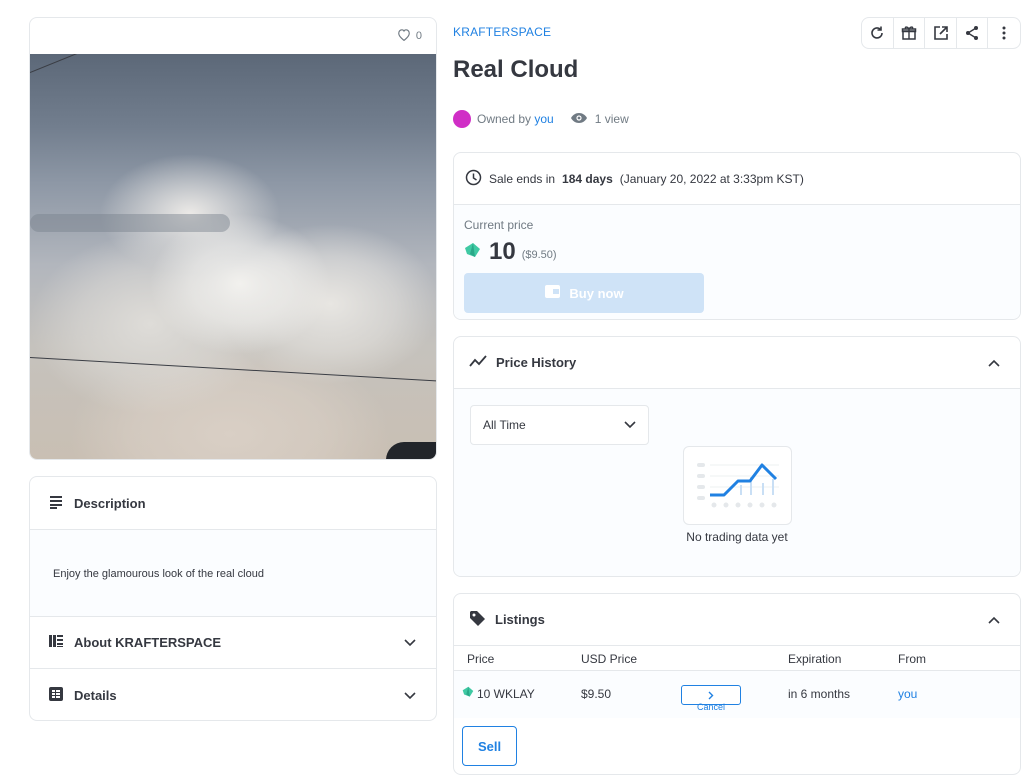  What do you see at coordinates (56, 642) in the screenshot?
I see `collection-info-icon` at bounding box center [56, 642].